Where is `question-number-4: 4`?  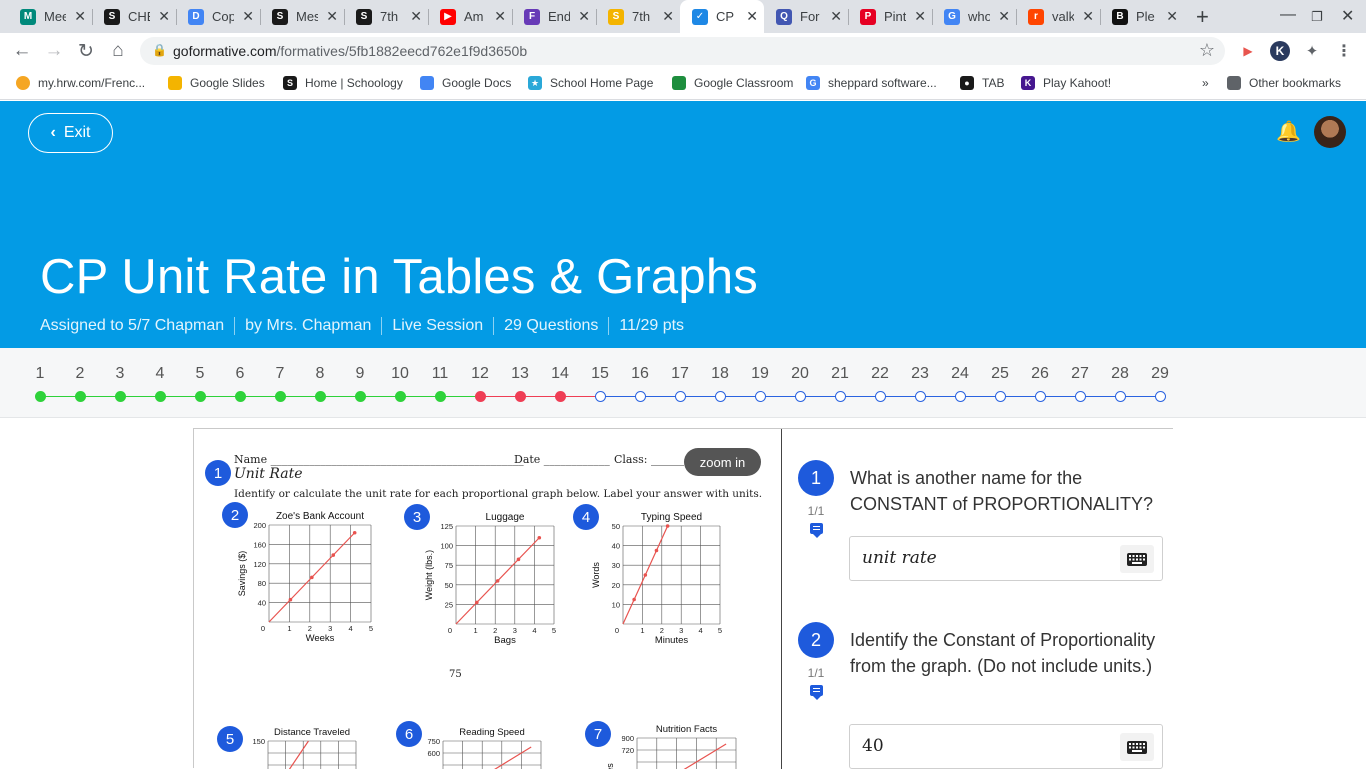 question-number-4: 4 is located at coordinates (160, 374).